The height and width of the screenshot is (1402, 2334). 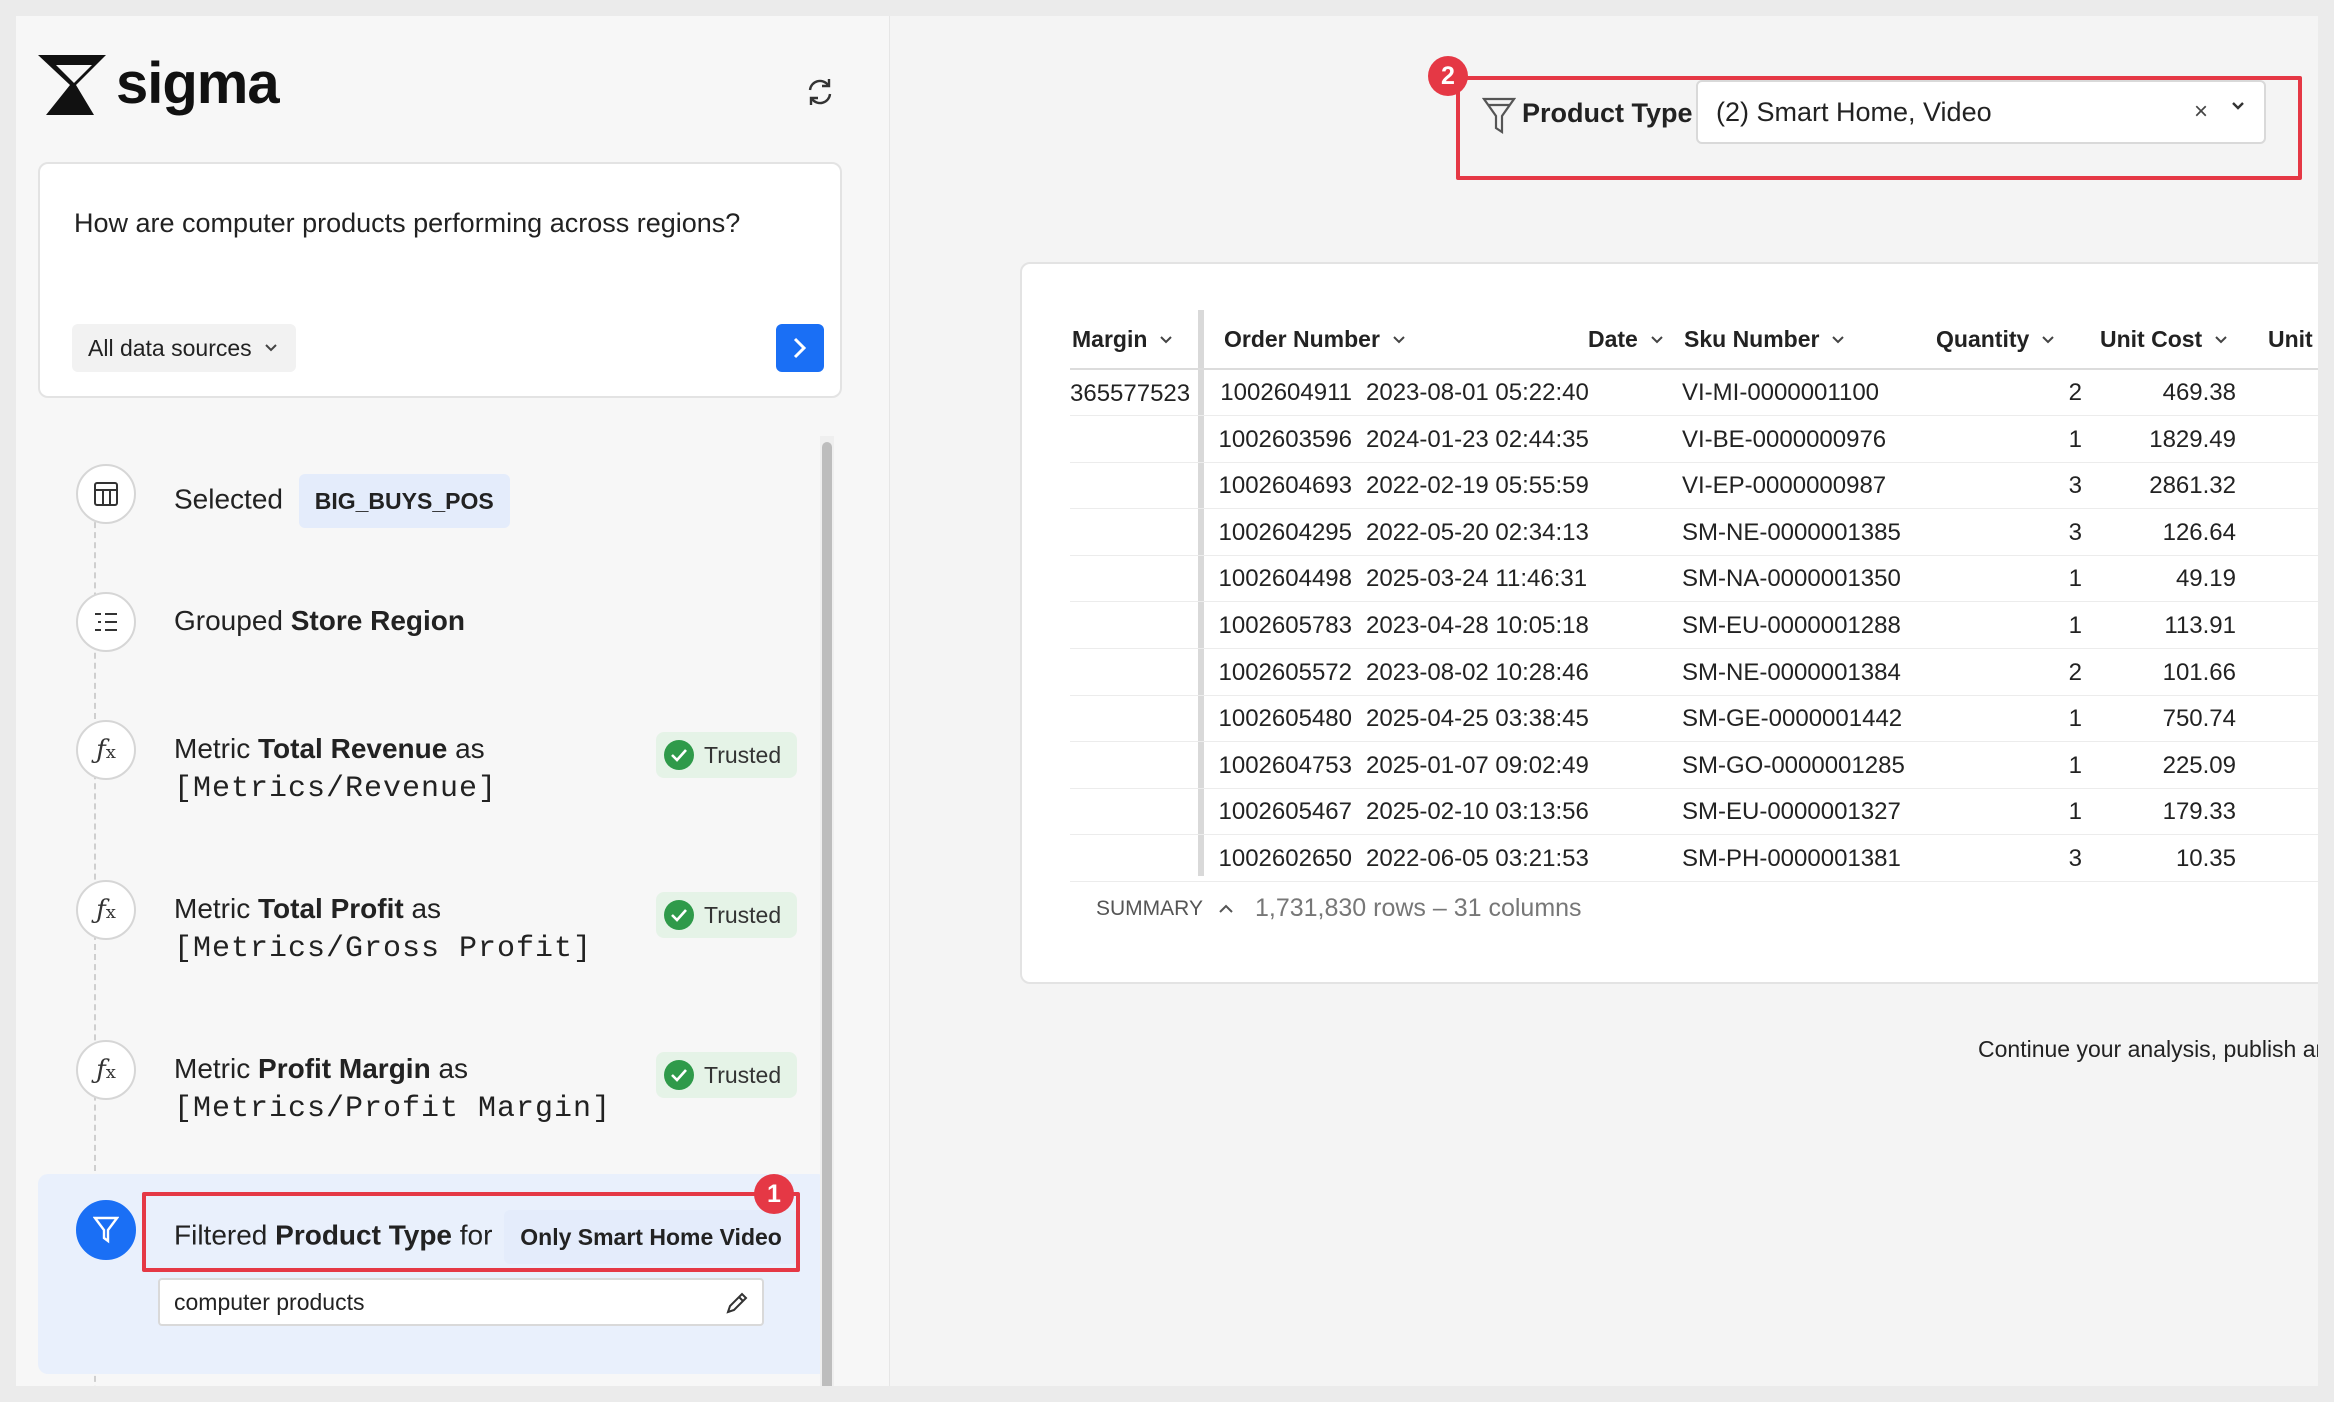 What do you see at coordinates (1285, 579) in the screenshot?
I see `order-number-cell: 1002604498` at bounding box center [1285, 579].